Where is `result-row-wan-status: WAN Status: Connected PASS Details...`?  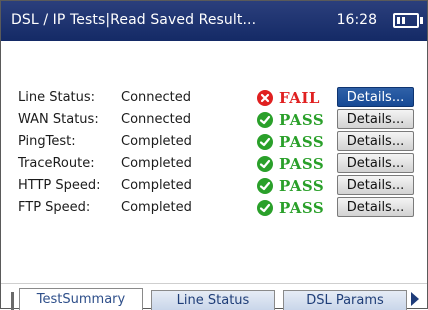
result-row-wan-status: WAN Status: Connected PASS Details... is located at coordinates (214, 120).